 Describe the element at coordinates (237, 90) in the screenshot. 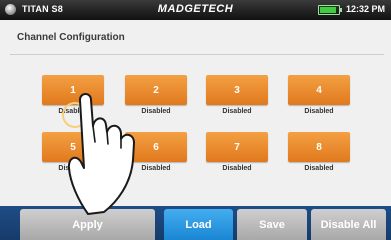

I see `channel-3-button: 3` at that location.